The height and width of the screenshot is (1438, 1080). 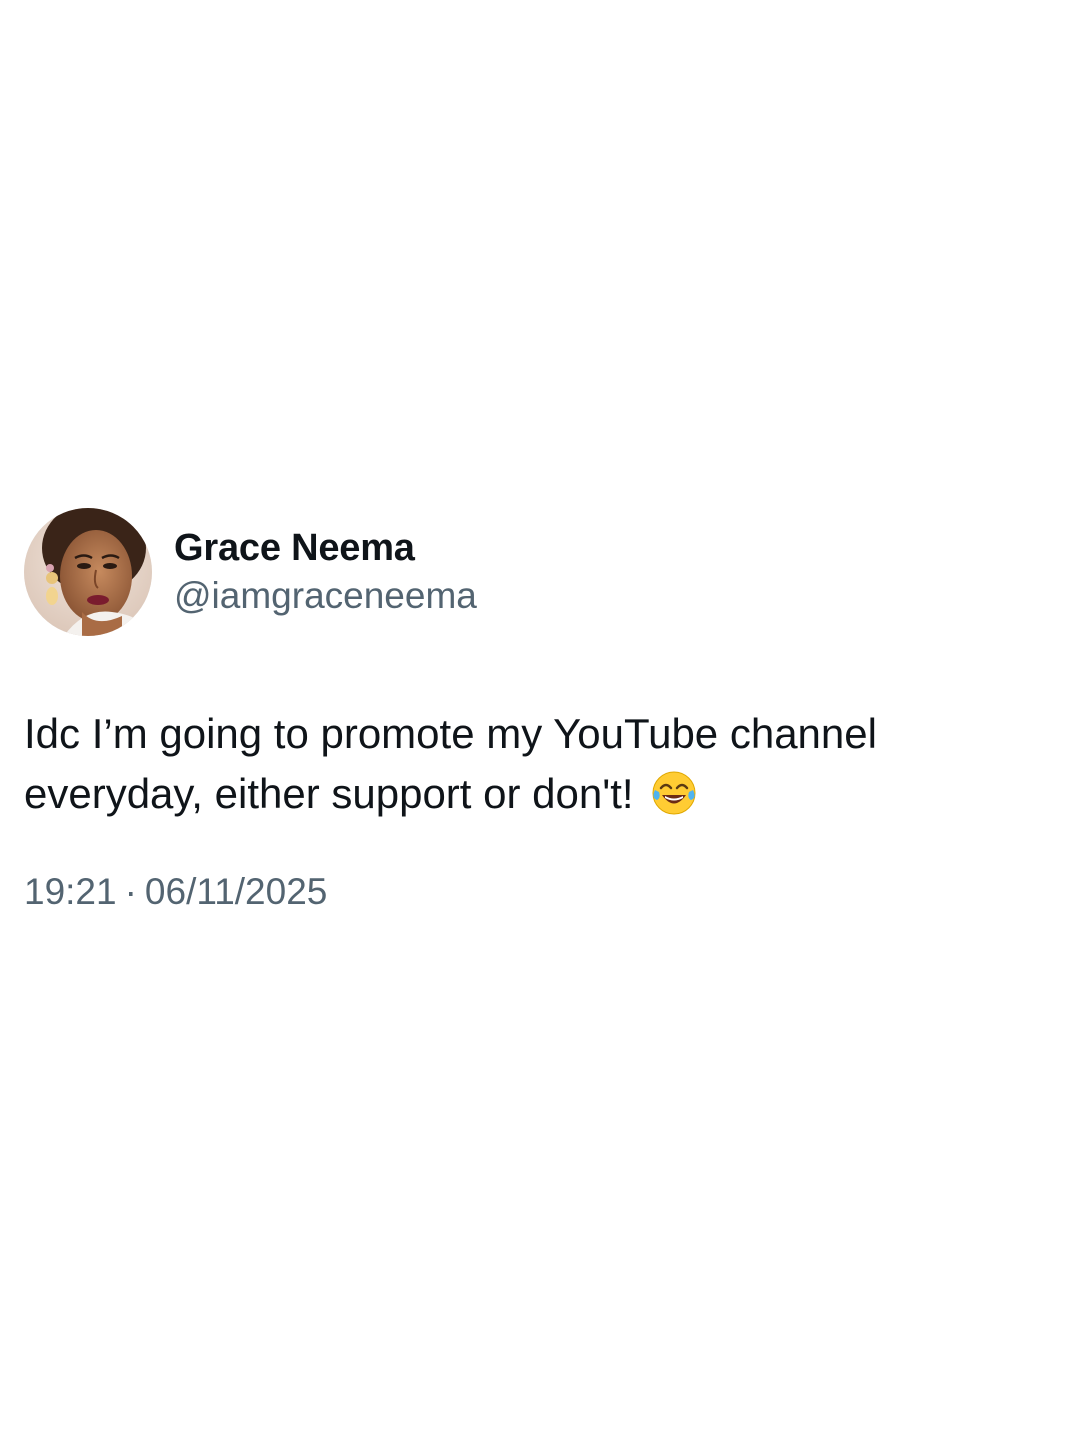 What do you see at coordinates (540, 572) in the screenshot?
I see `tweet-header: Grace Neema @iamgraceneema` at bounding box center [540, 572].